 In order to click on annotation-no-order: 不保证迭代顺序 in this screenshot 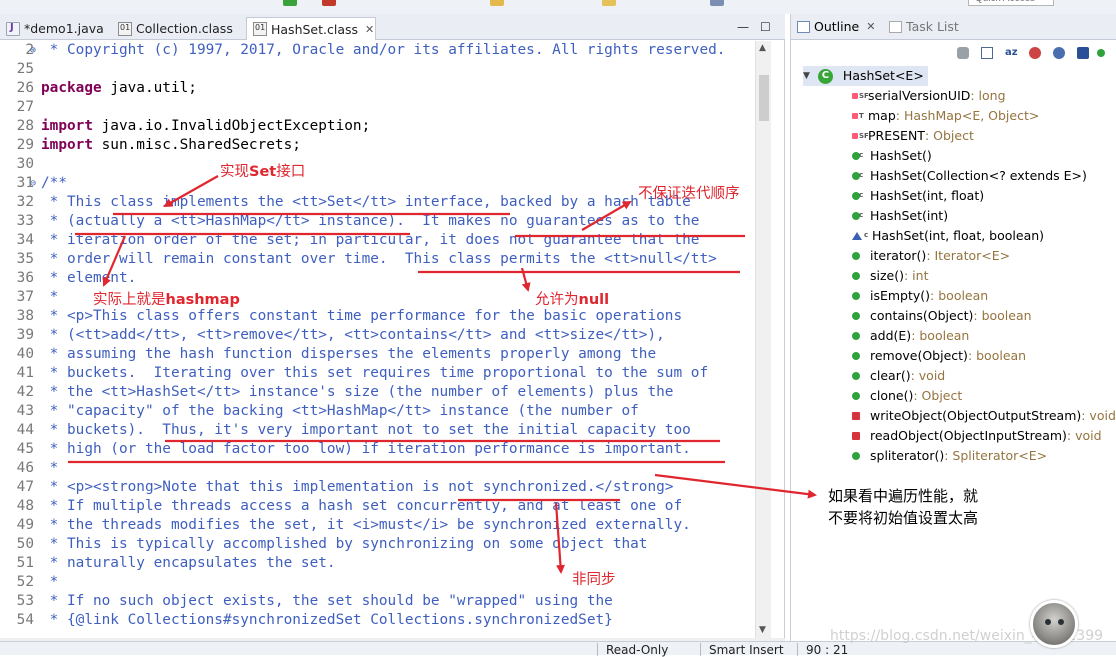, I will do `click(689, 194)`.